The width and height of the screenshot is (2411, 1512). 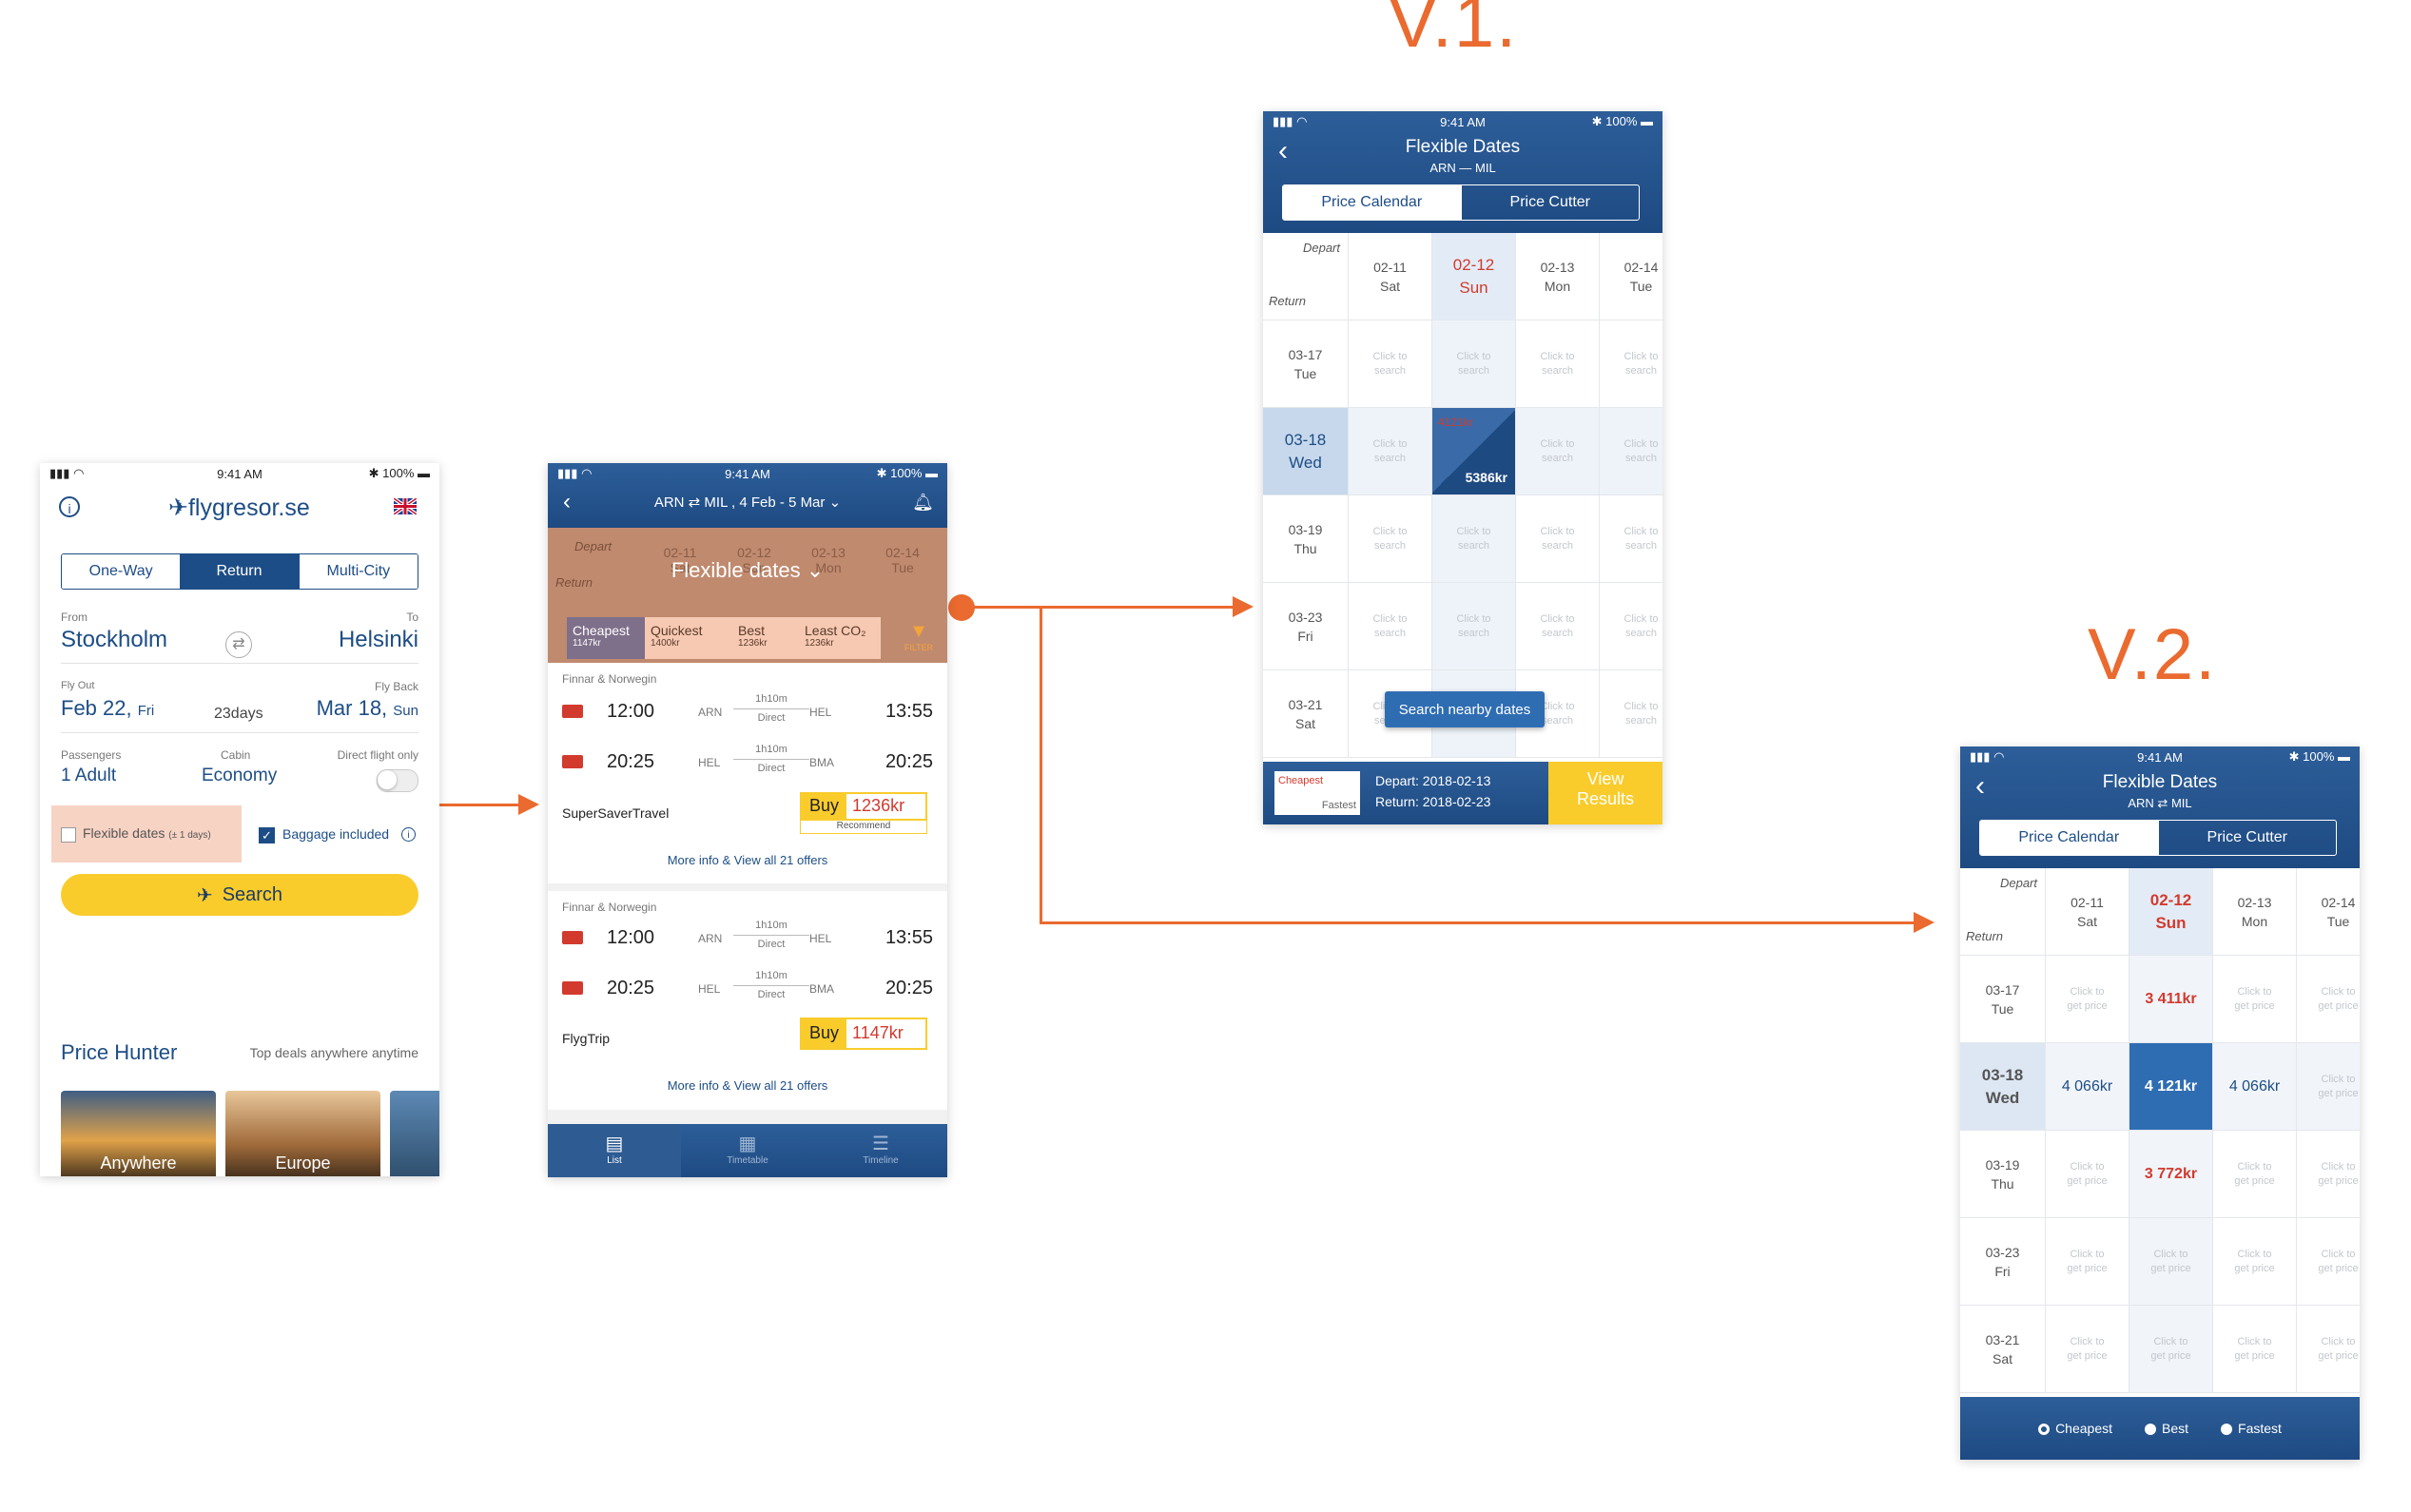 What do you see at coordinates (614, 1151) in the screenshot?
I see `tab-list: ▤ List` at bounding box center [614, 1151].